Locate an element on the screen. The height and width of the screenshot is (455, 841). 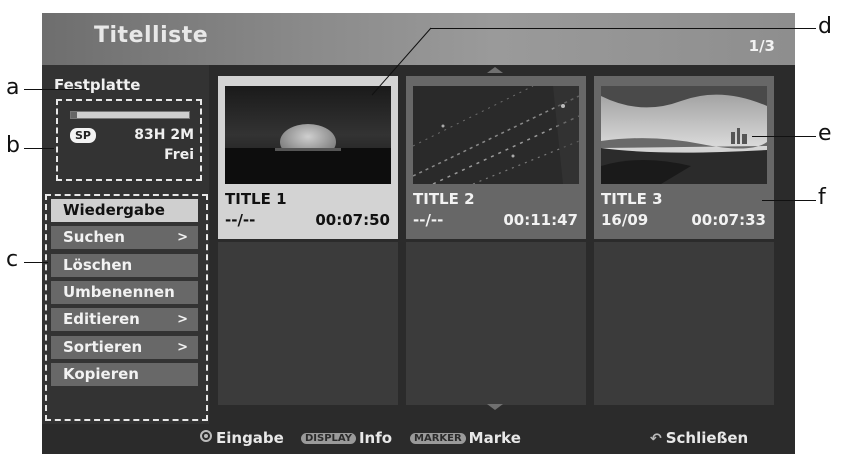
record-mode-badge: SP is located at coordinates (83, 135).